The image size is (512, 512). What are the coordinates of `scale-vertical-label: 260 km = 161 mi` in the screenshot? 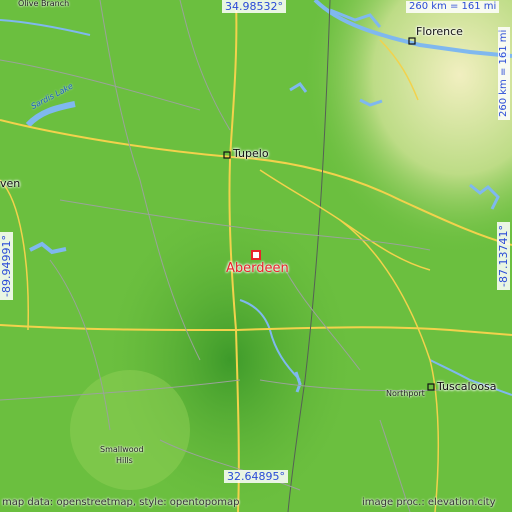 It's located at (504, 73).